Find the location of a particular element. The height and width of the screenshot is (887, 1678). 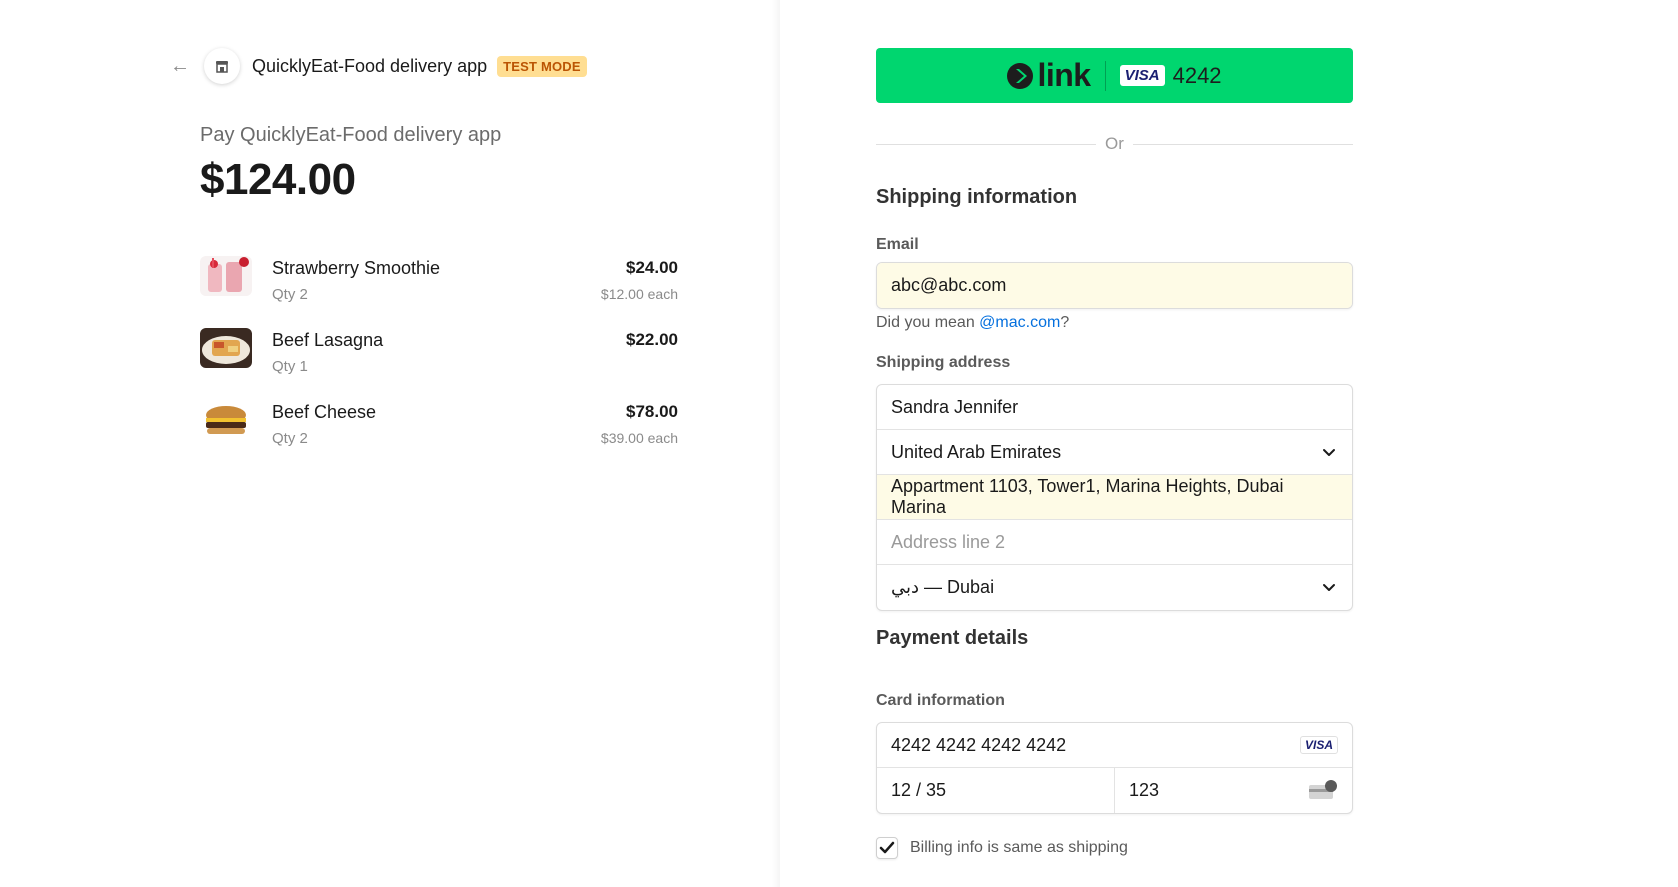

item-name: Strawberry Smoothie is located at coordinates (356, 268).